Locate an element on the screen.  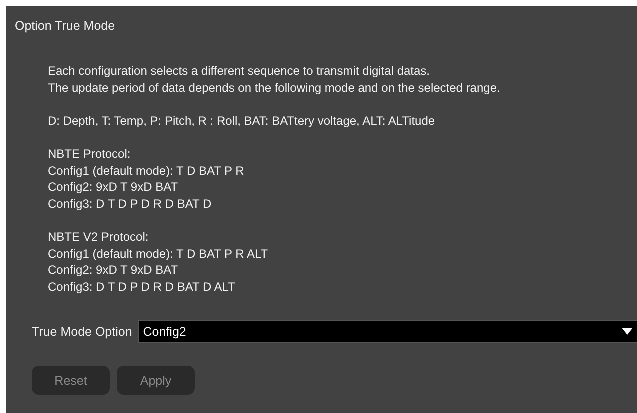
protocol-title: NBTE Protocol: is located at coordinates (89, 154).